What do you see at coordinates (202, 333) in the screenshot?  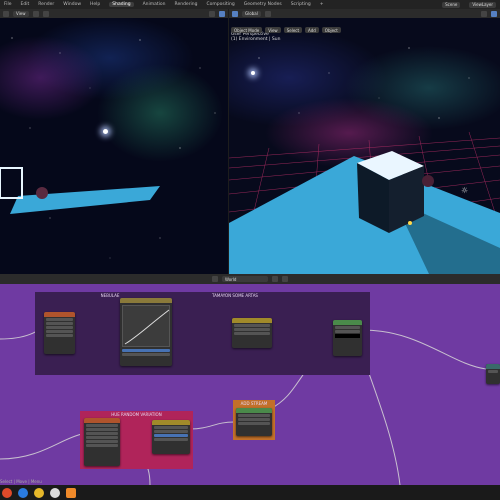 I see `frame-nebulae: NEBULAE TAMAYON SOME ARTAS` at bounding box center [202, 333].